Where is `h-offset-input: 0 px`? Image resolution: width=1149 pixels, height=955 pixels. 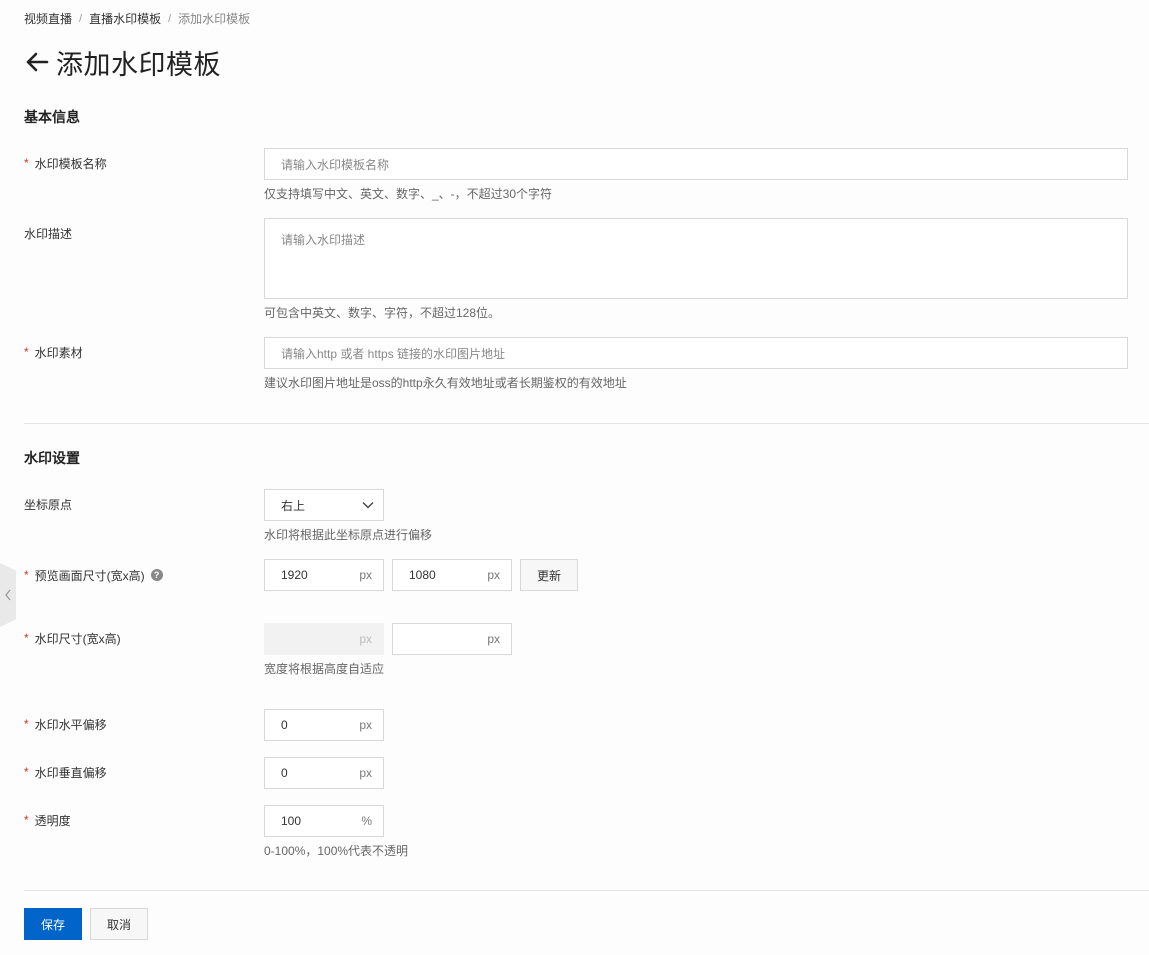
h-offset-input: 0 px is located at coordinates (324, 725).